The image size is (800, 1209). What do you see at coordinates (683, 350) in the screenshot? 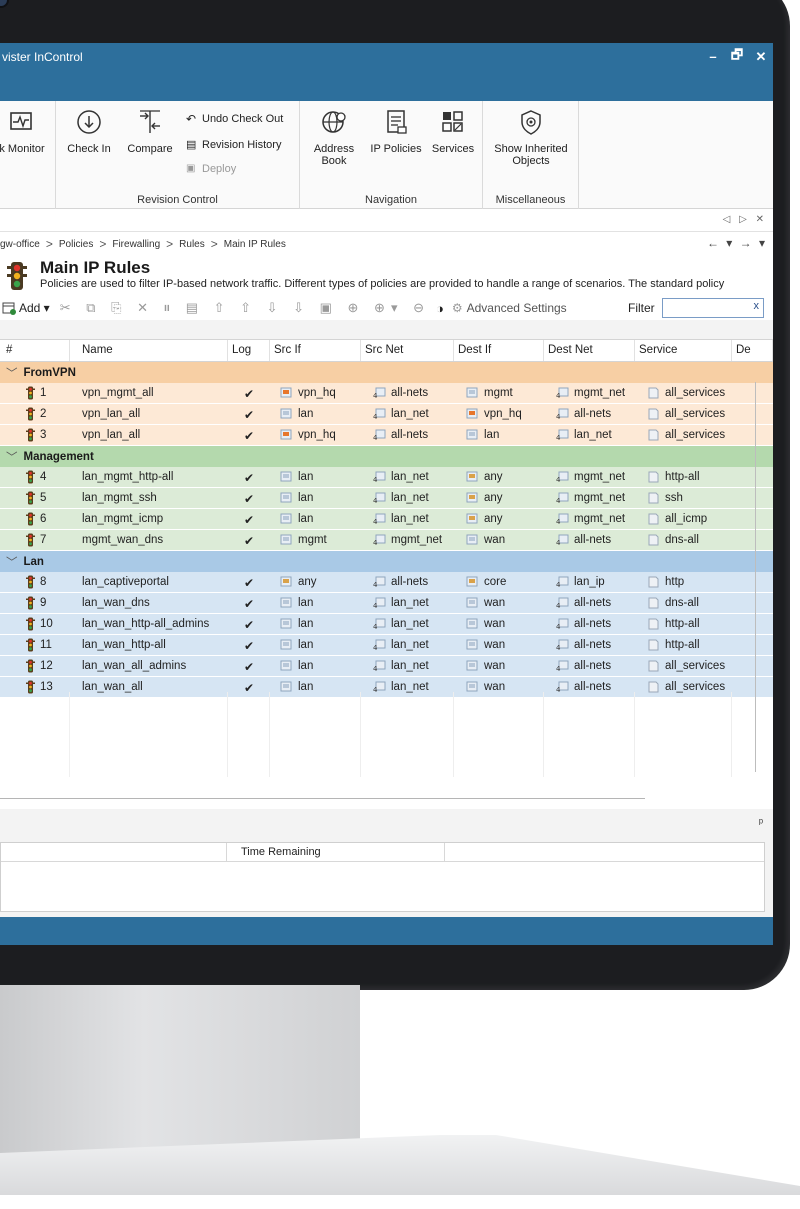
I see `col-header-service: Service` at bounding box center [683, 350].